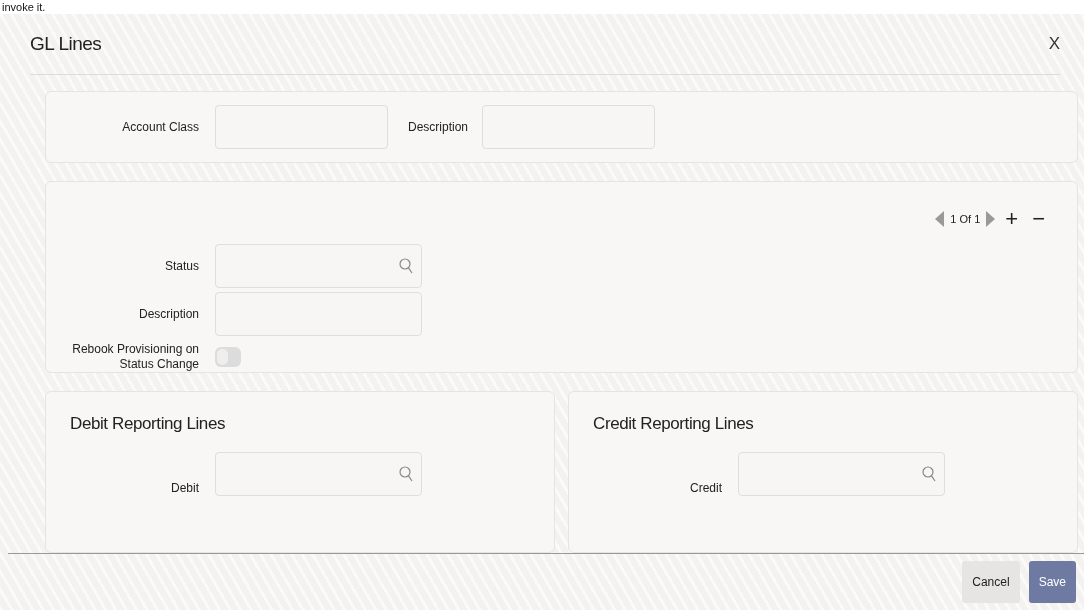 The height and width of the screenshot is (610, 1084). Describe the element at coordinates (940, 219) in the screenshot. I see `previous-icon` at that location.